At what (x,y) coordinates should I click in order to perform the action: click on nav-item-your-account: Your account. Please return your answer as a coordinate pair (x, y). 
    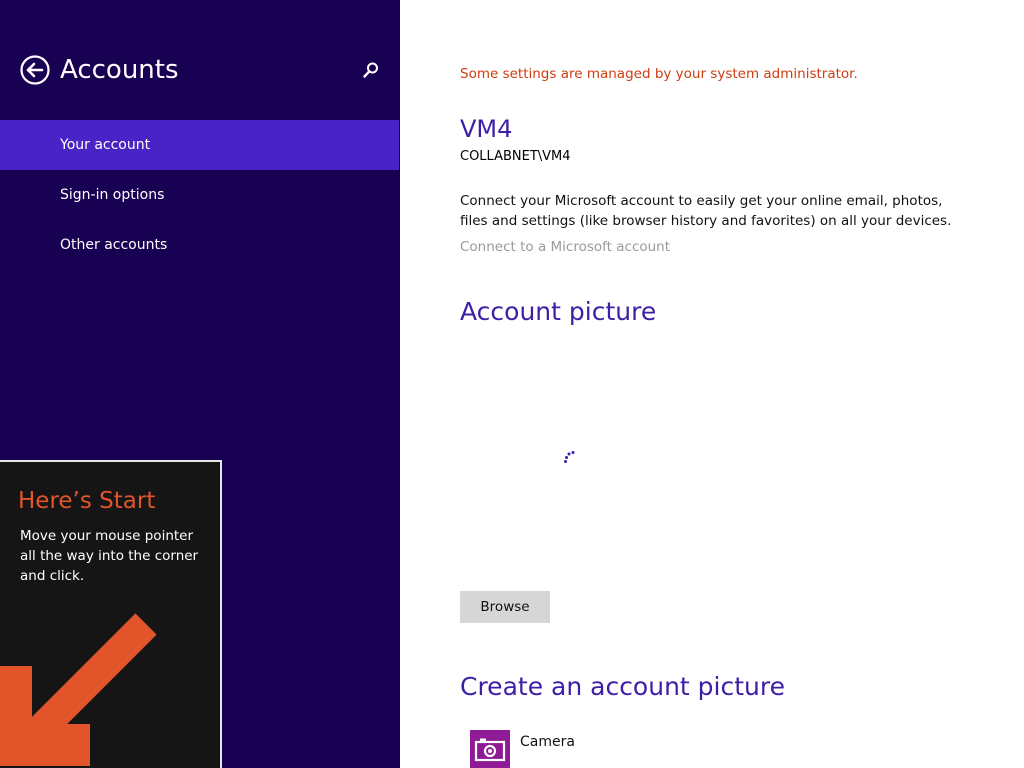
    Looking at the image, I should click on (199, 145).